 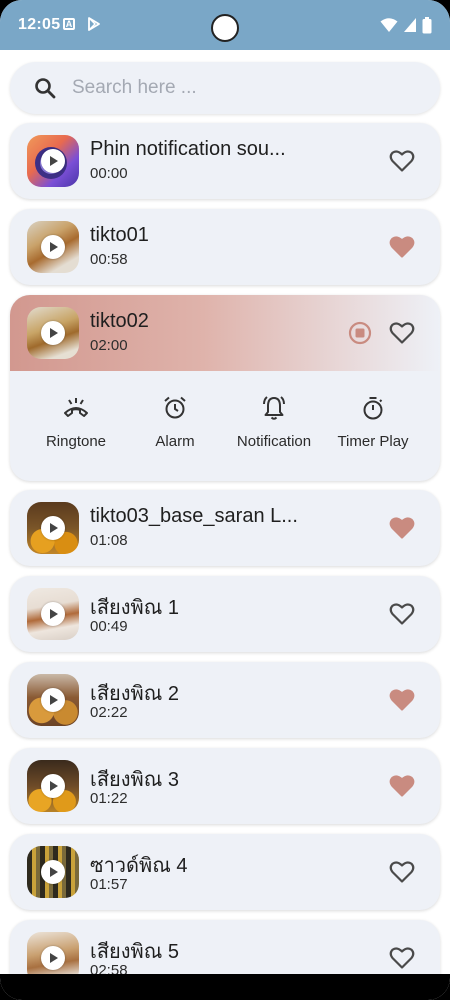 What do you see at coordinates (45, 88) in the screenshot?
I see `search-icon` at bounding box center [45, 88].